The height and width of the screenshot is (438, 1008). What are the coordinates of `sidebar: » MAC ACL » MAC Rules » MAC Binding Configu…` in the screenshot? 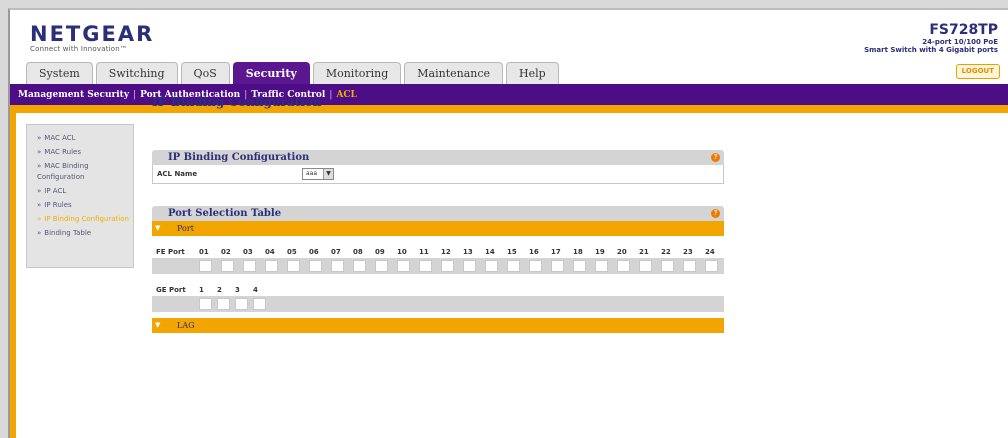 It's located at (80, 196).